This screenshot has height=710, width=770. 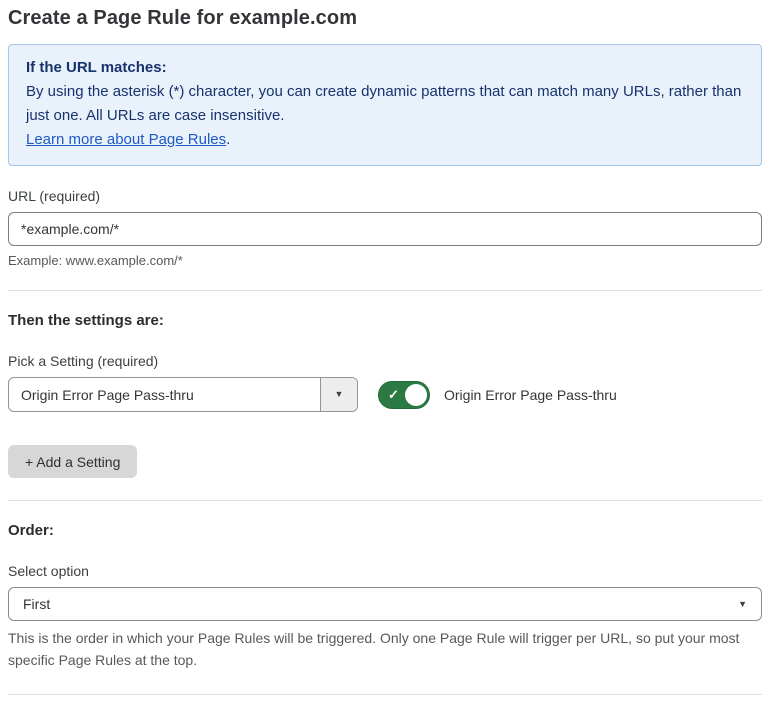 What do you see at coordinates (54, 196) in the screenshot?
I see `url-field-label: URL (required)` at bounding box center [54, 196].